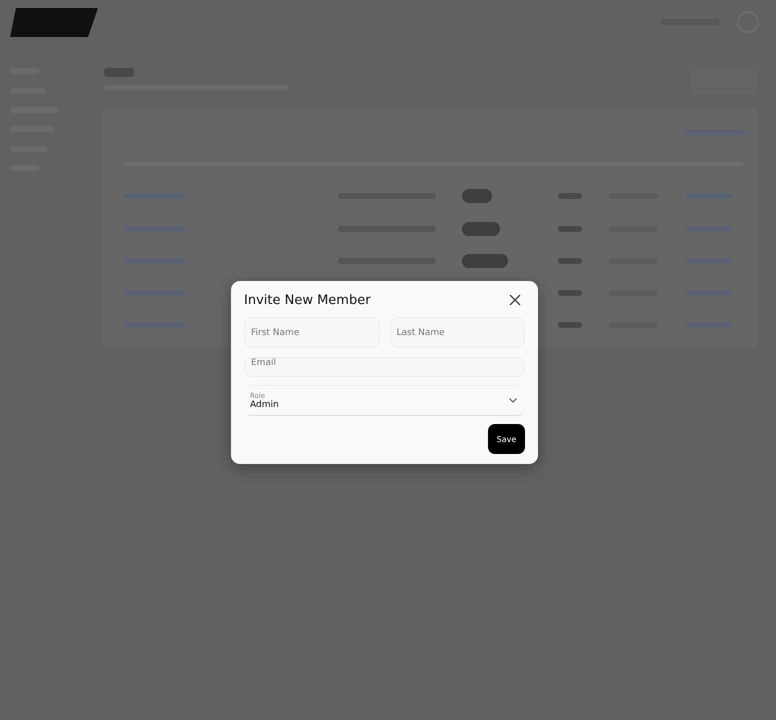  What do you see at coordinates (515, 300) in the screenshot?
I see `close-icon` at bounding box center [515, 300].